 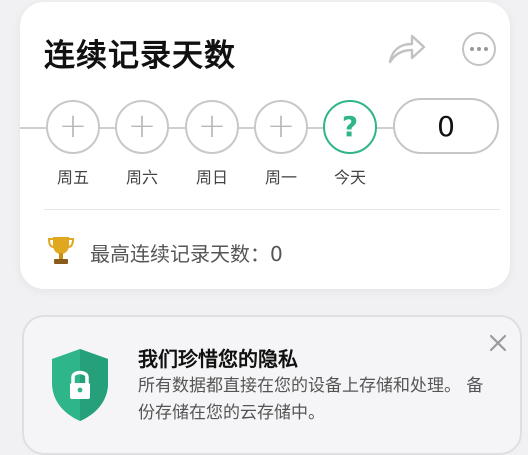 I want to click on share-icon, so click(x=406, y=48).